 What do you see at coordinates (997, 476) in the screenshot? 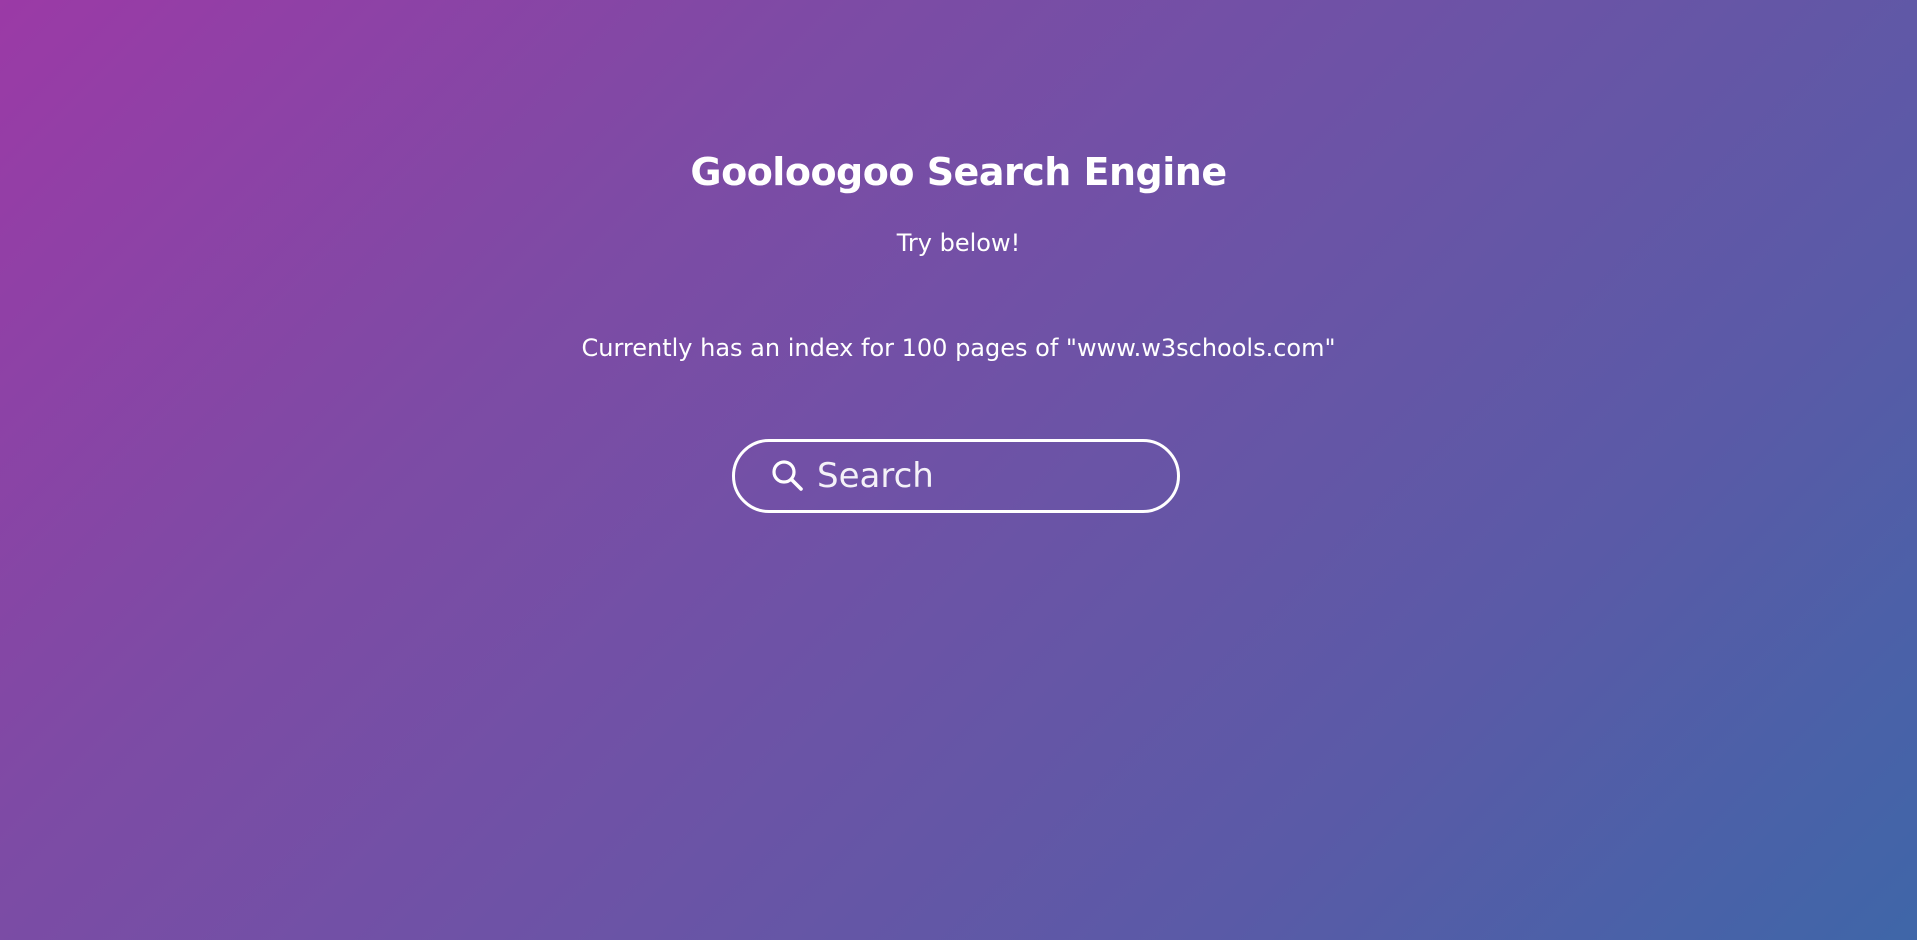
I see `search-input` at bounding box center [997, 476].